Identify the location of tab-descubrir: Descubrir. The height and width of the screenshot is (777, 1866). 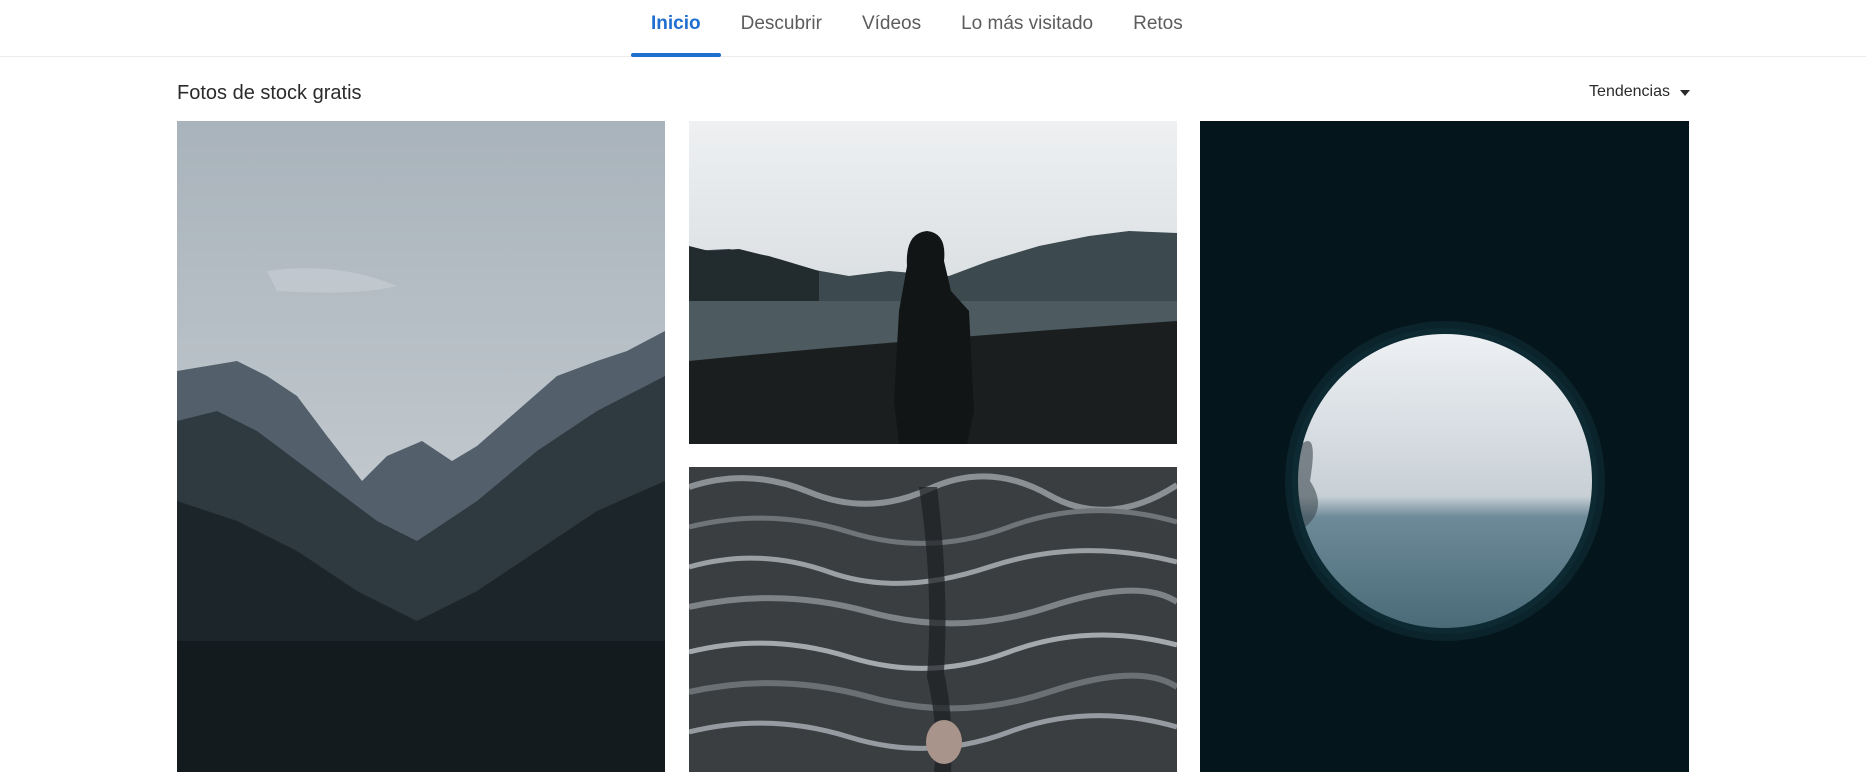
(781, 28).